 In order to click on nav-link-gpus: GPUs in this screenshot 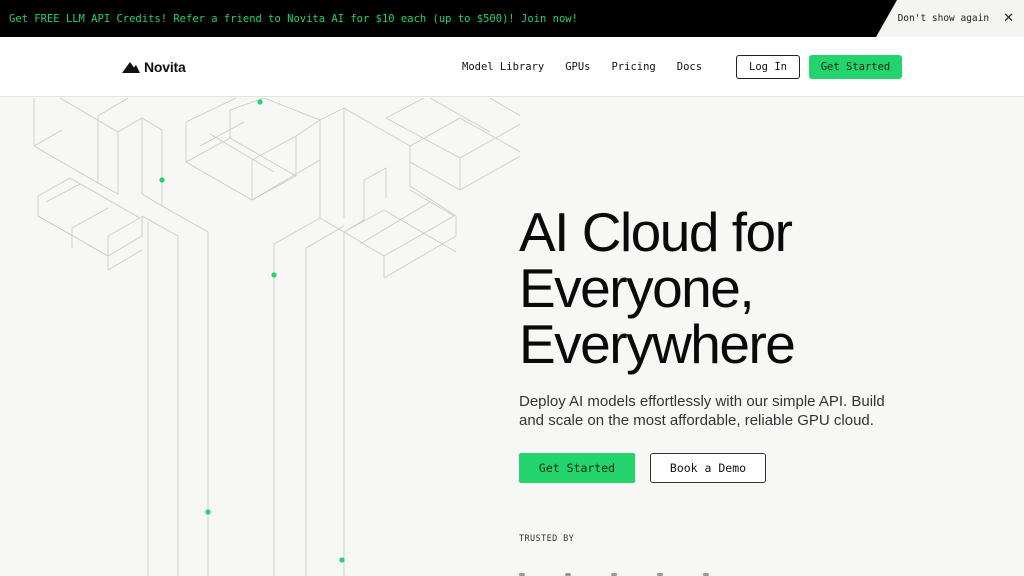, I will do `click(577, 67)`.